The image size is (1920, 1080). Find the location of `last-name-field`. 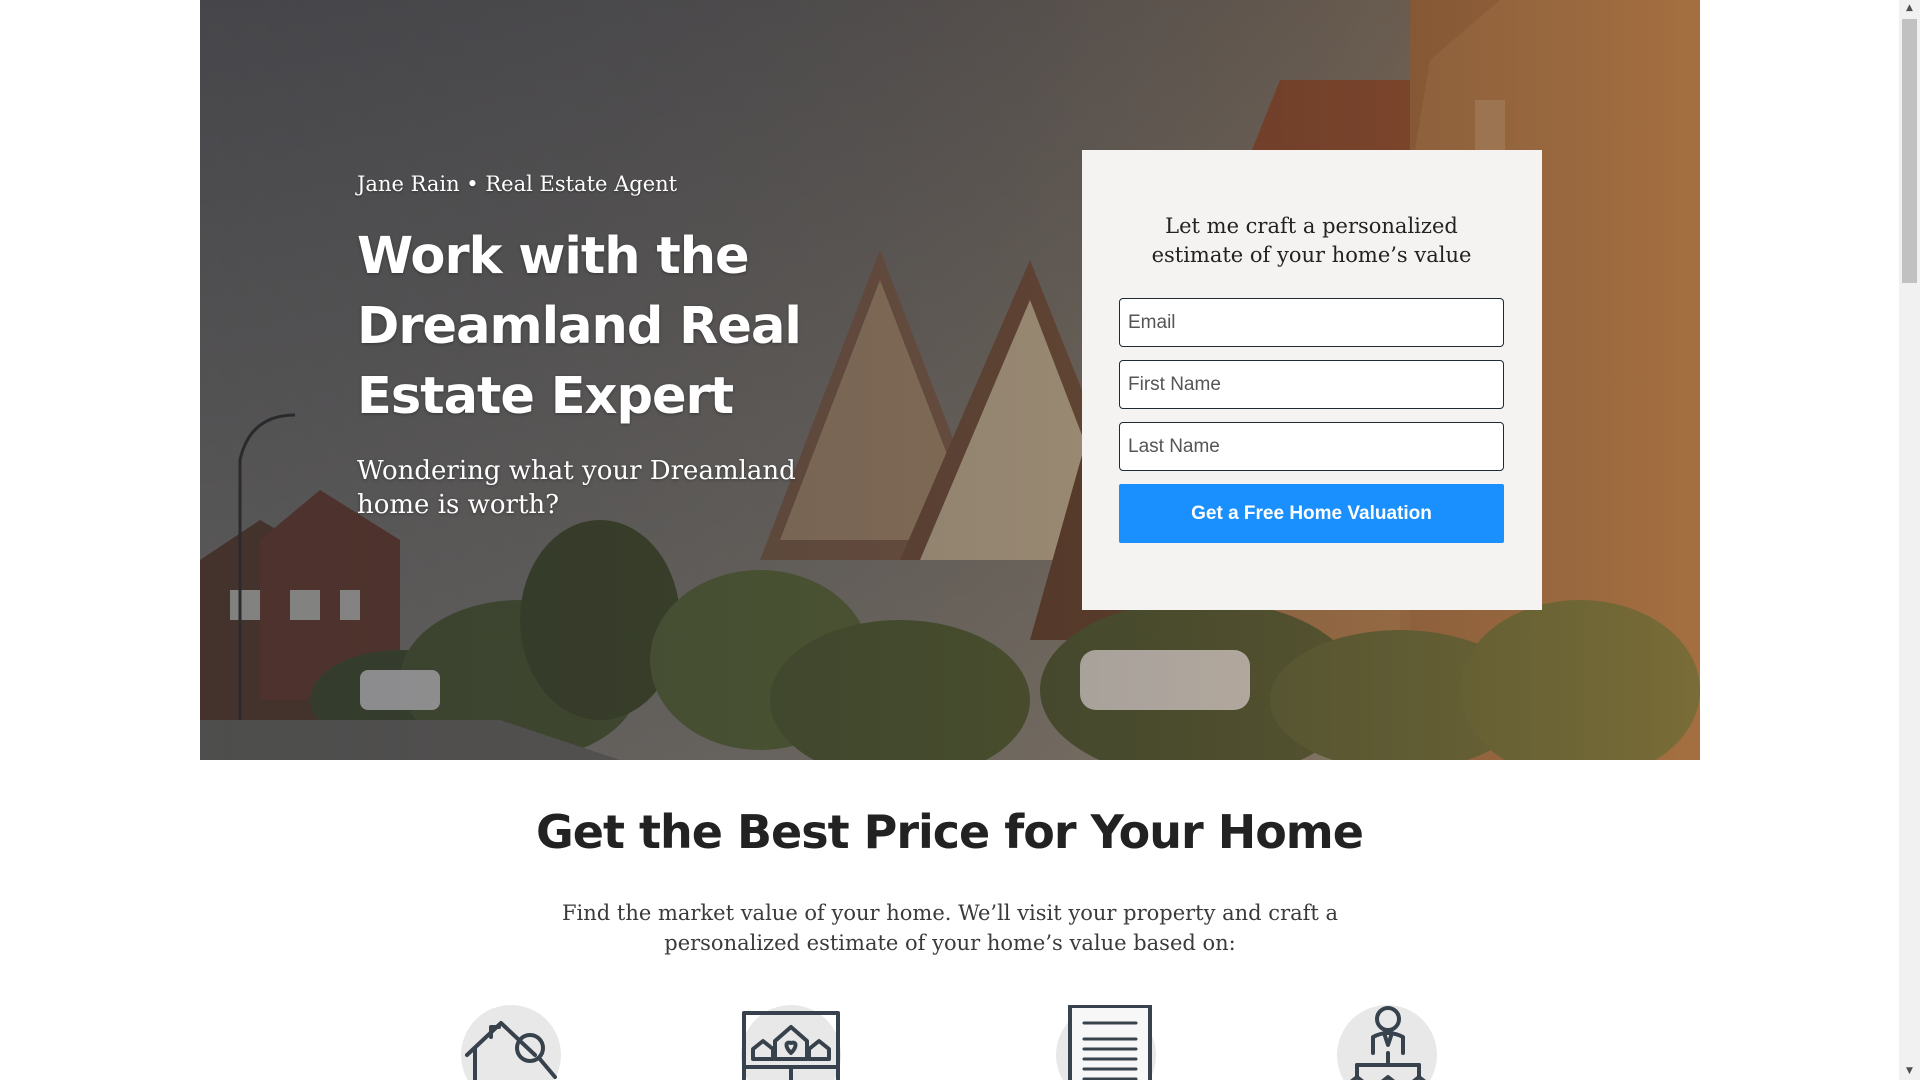

last-name-field is located at coordinates (1311, 446).